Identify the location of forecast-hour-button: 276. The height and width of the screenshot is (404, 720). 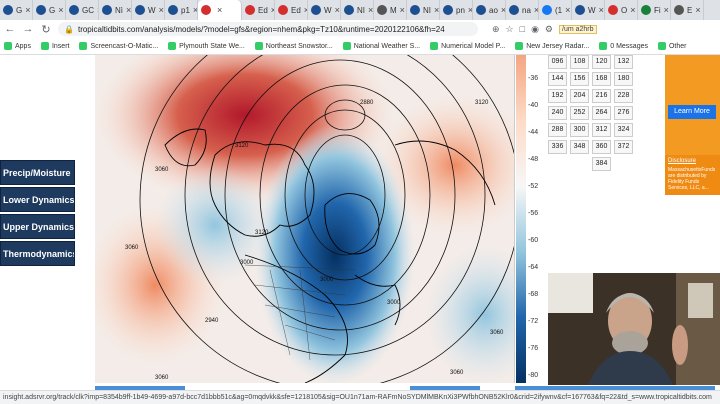
(623, 113).